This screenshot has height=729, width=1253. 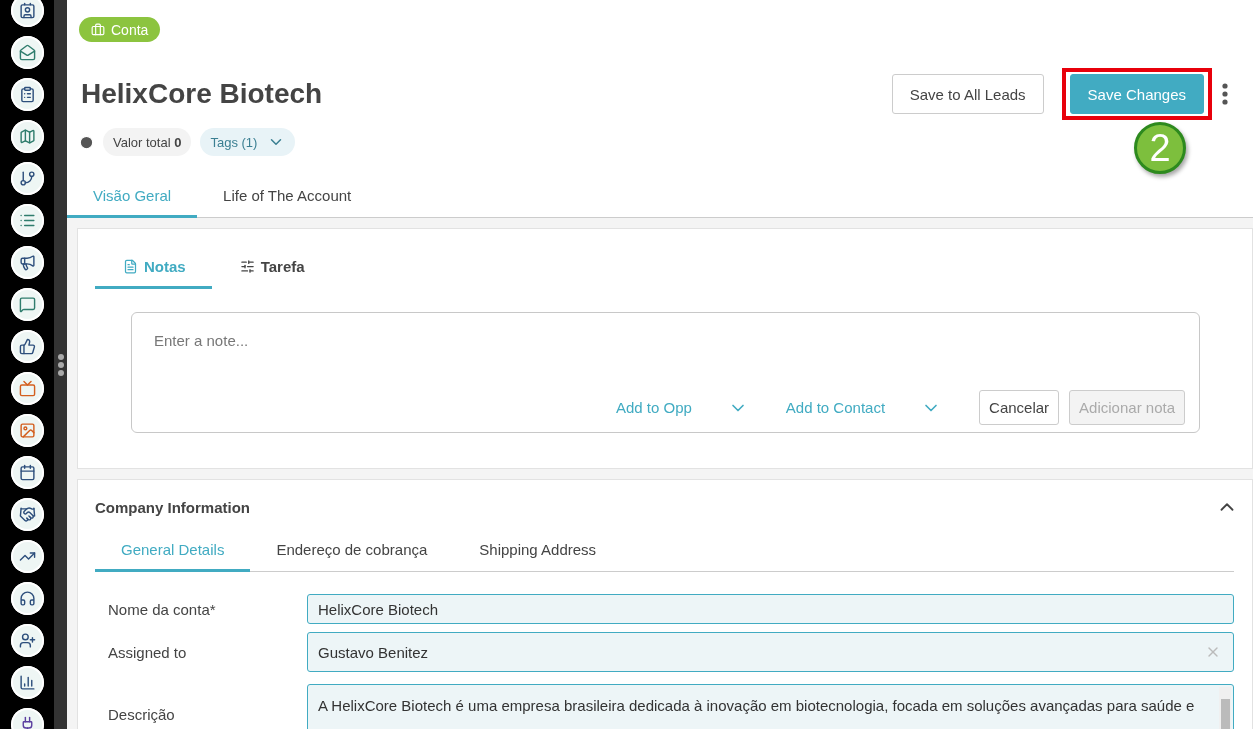 What do you see at coordinates (27, 682) in the screenshot?
I see `bar-chart-icon` at bounding box center [27, 682].